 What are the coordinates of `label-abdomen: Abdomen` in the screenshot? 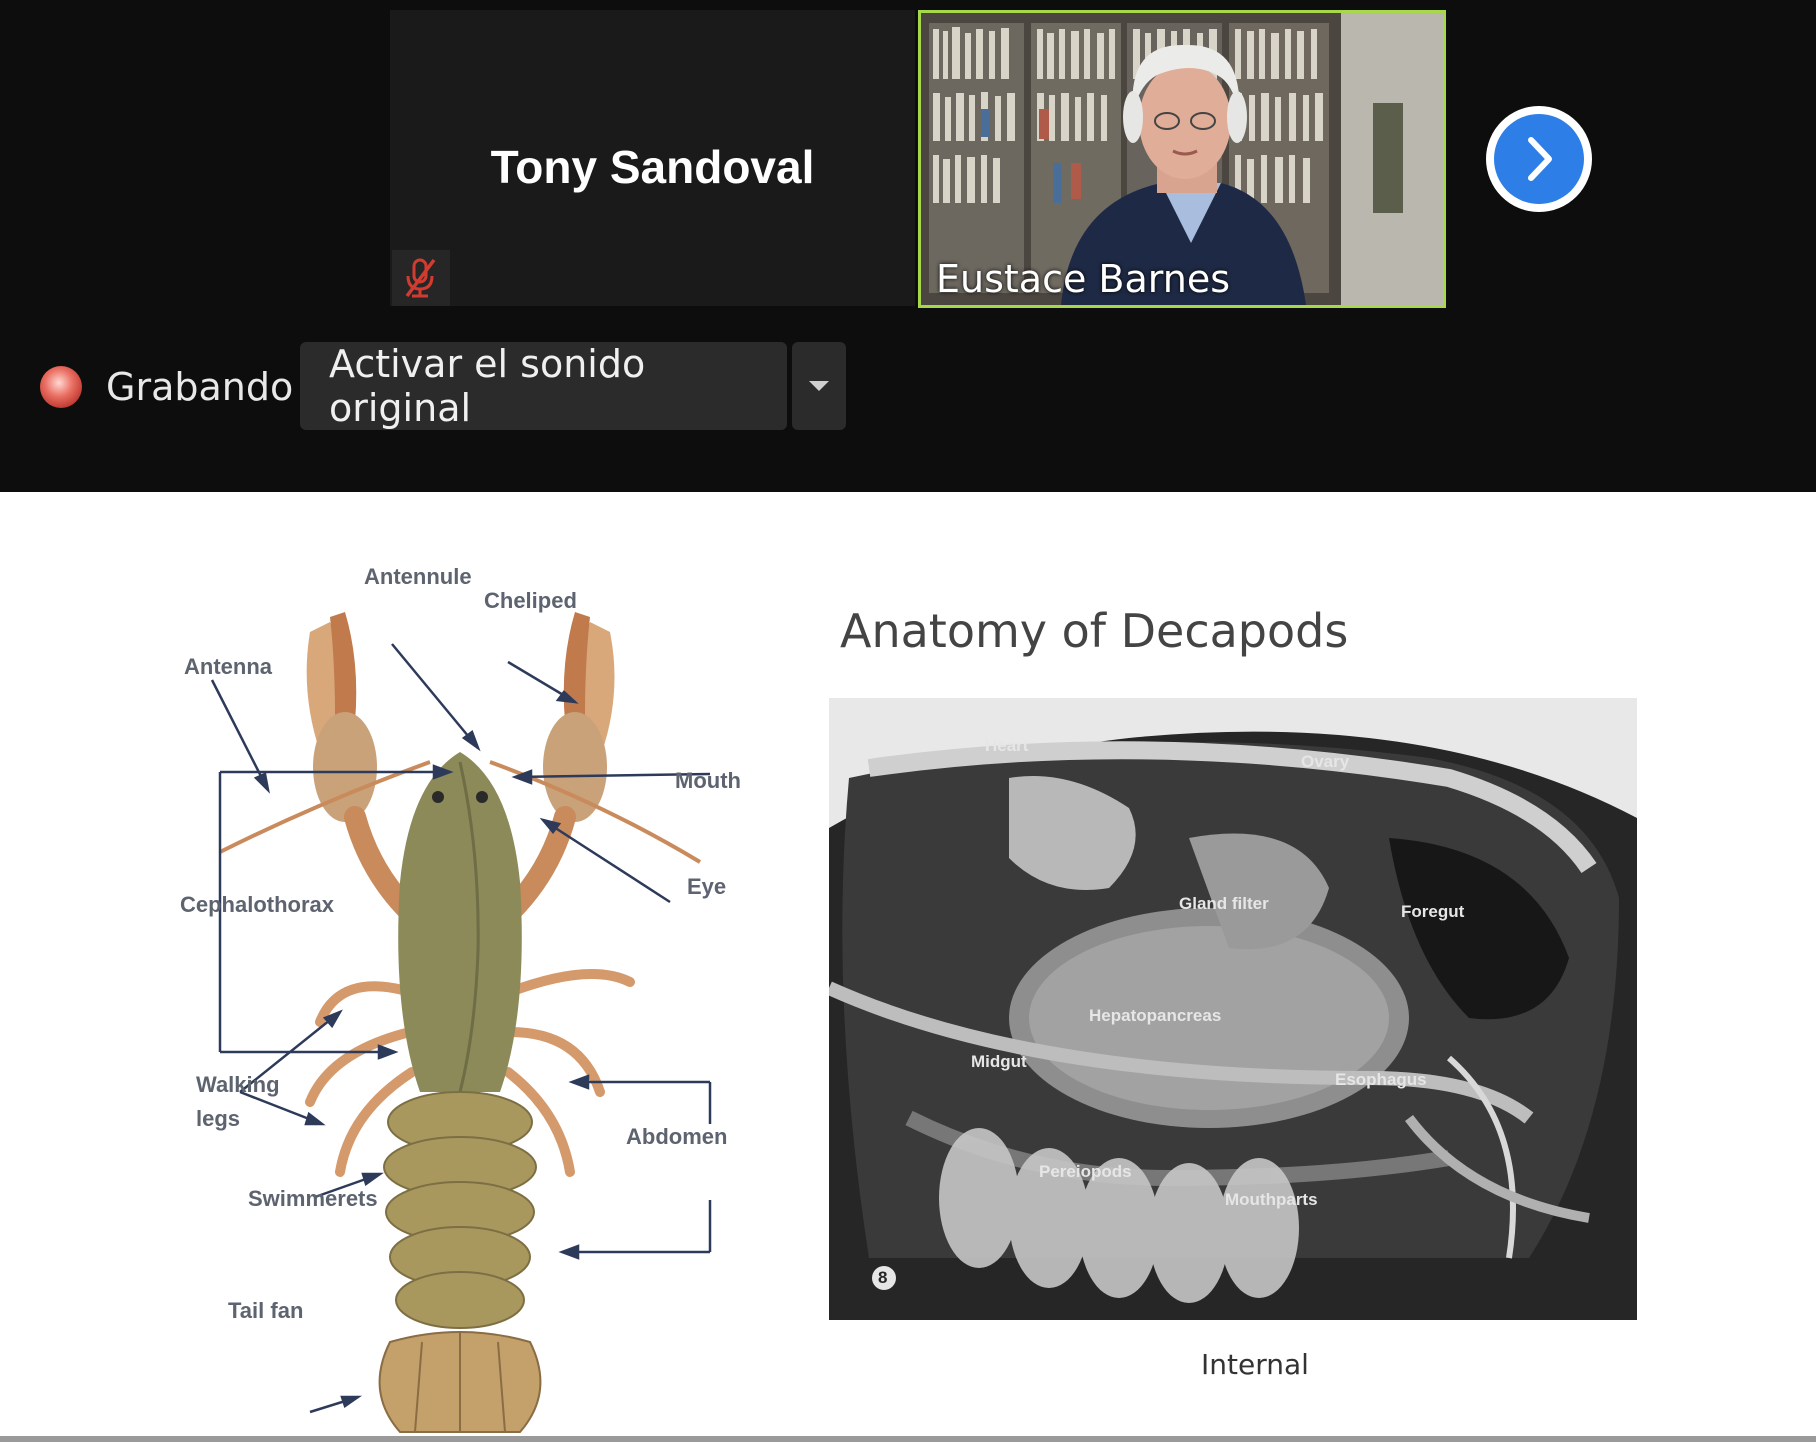 It's located at (677, 1136).